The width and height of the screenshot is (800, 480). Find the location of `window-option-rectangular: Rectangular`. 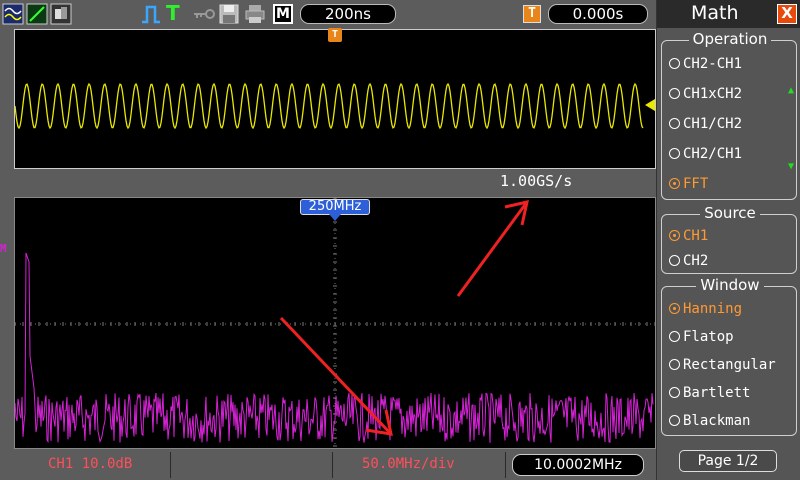

window-option-rectangular: Rectangular is located at coordinates (722, 365).